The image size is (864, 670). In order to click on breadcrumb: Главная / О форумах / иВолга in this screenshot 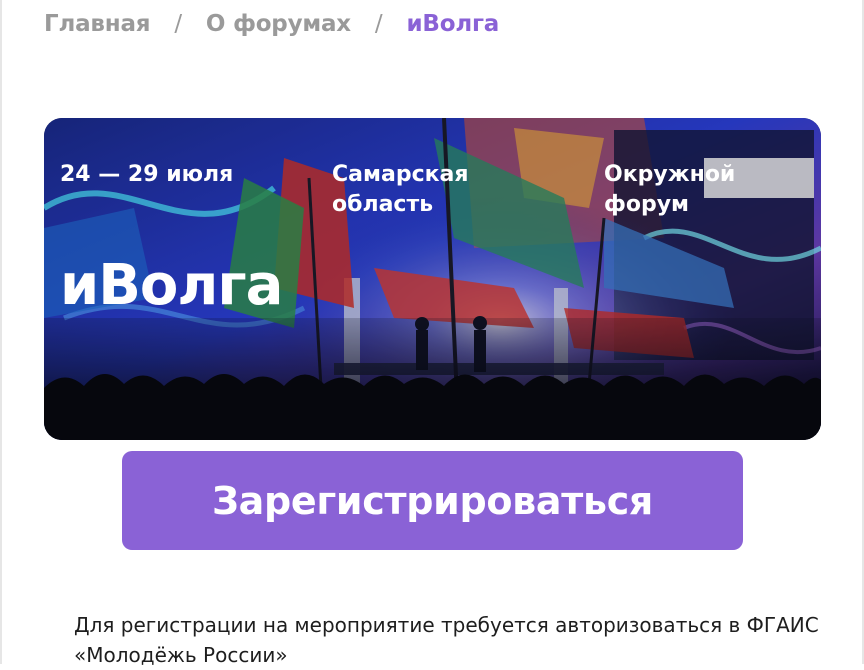, I will do `click(271, 24)`.